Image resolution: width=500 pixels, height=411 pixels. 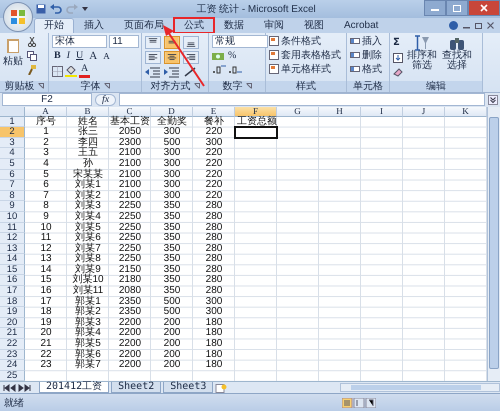 I want to click on percent-button: %, so click(x=232, y=56).